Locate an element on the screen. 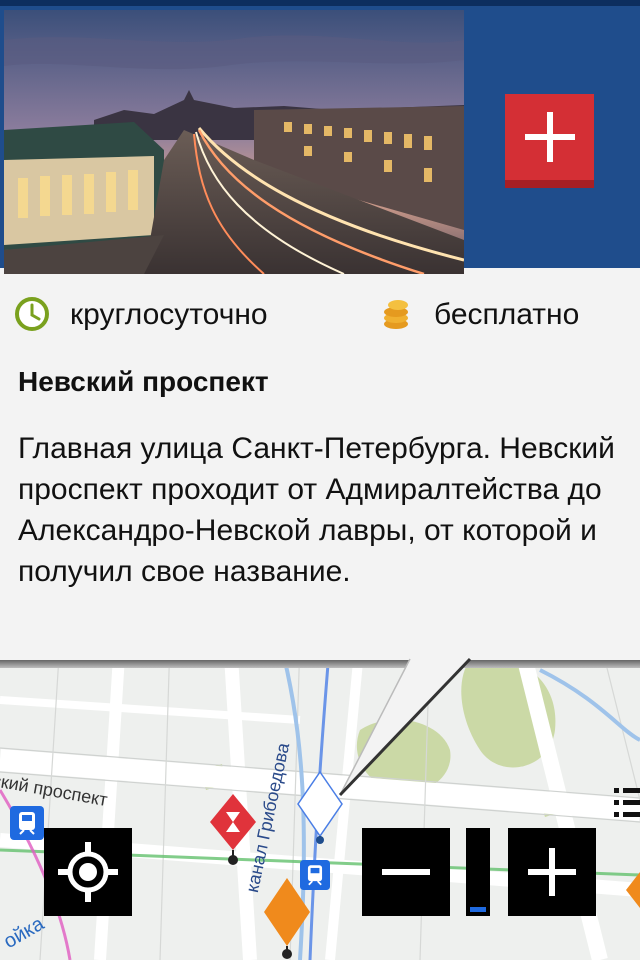  zoom-level-slider is located at coordinates (478, 872).